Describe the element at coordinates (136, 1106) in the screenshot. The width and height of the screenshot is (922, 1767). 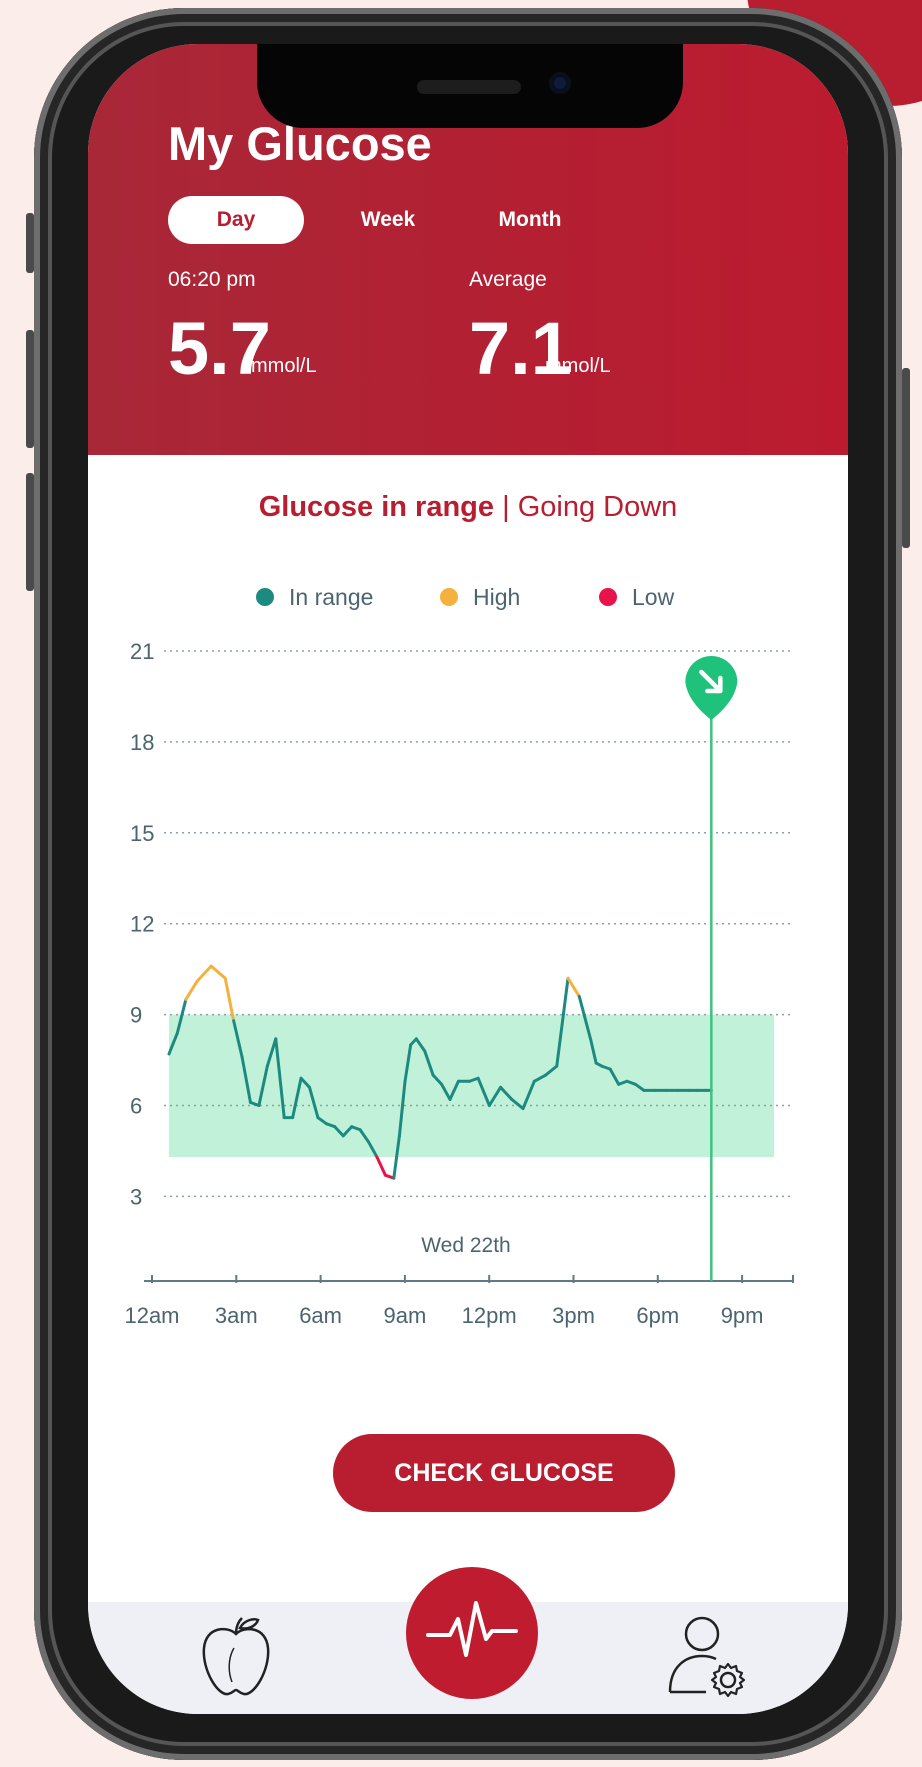
I see `y-tick-label: 6` at that location.